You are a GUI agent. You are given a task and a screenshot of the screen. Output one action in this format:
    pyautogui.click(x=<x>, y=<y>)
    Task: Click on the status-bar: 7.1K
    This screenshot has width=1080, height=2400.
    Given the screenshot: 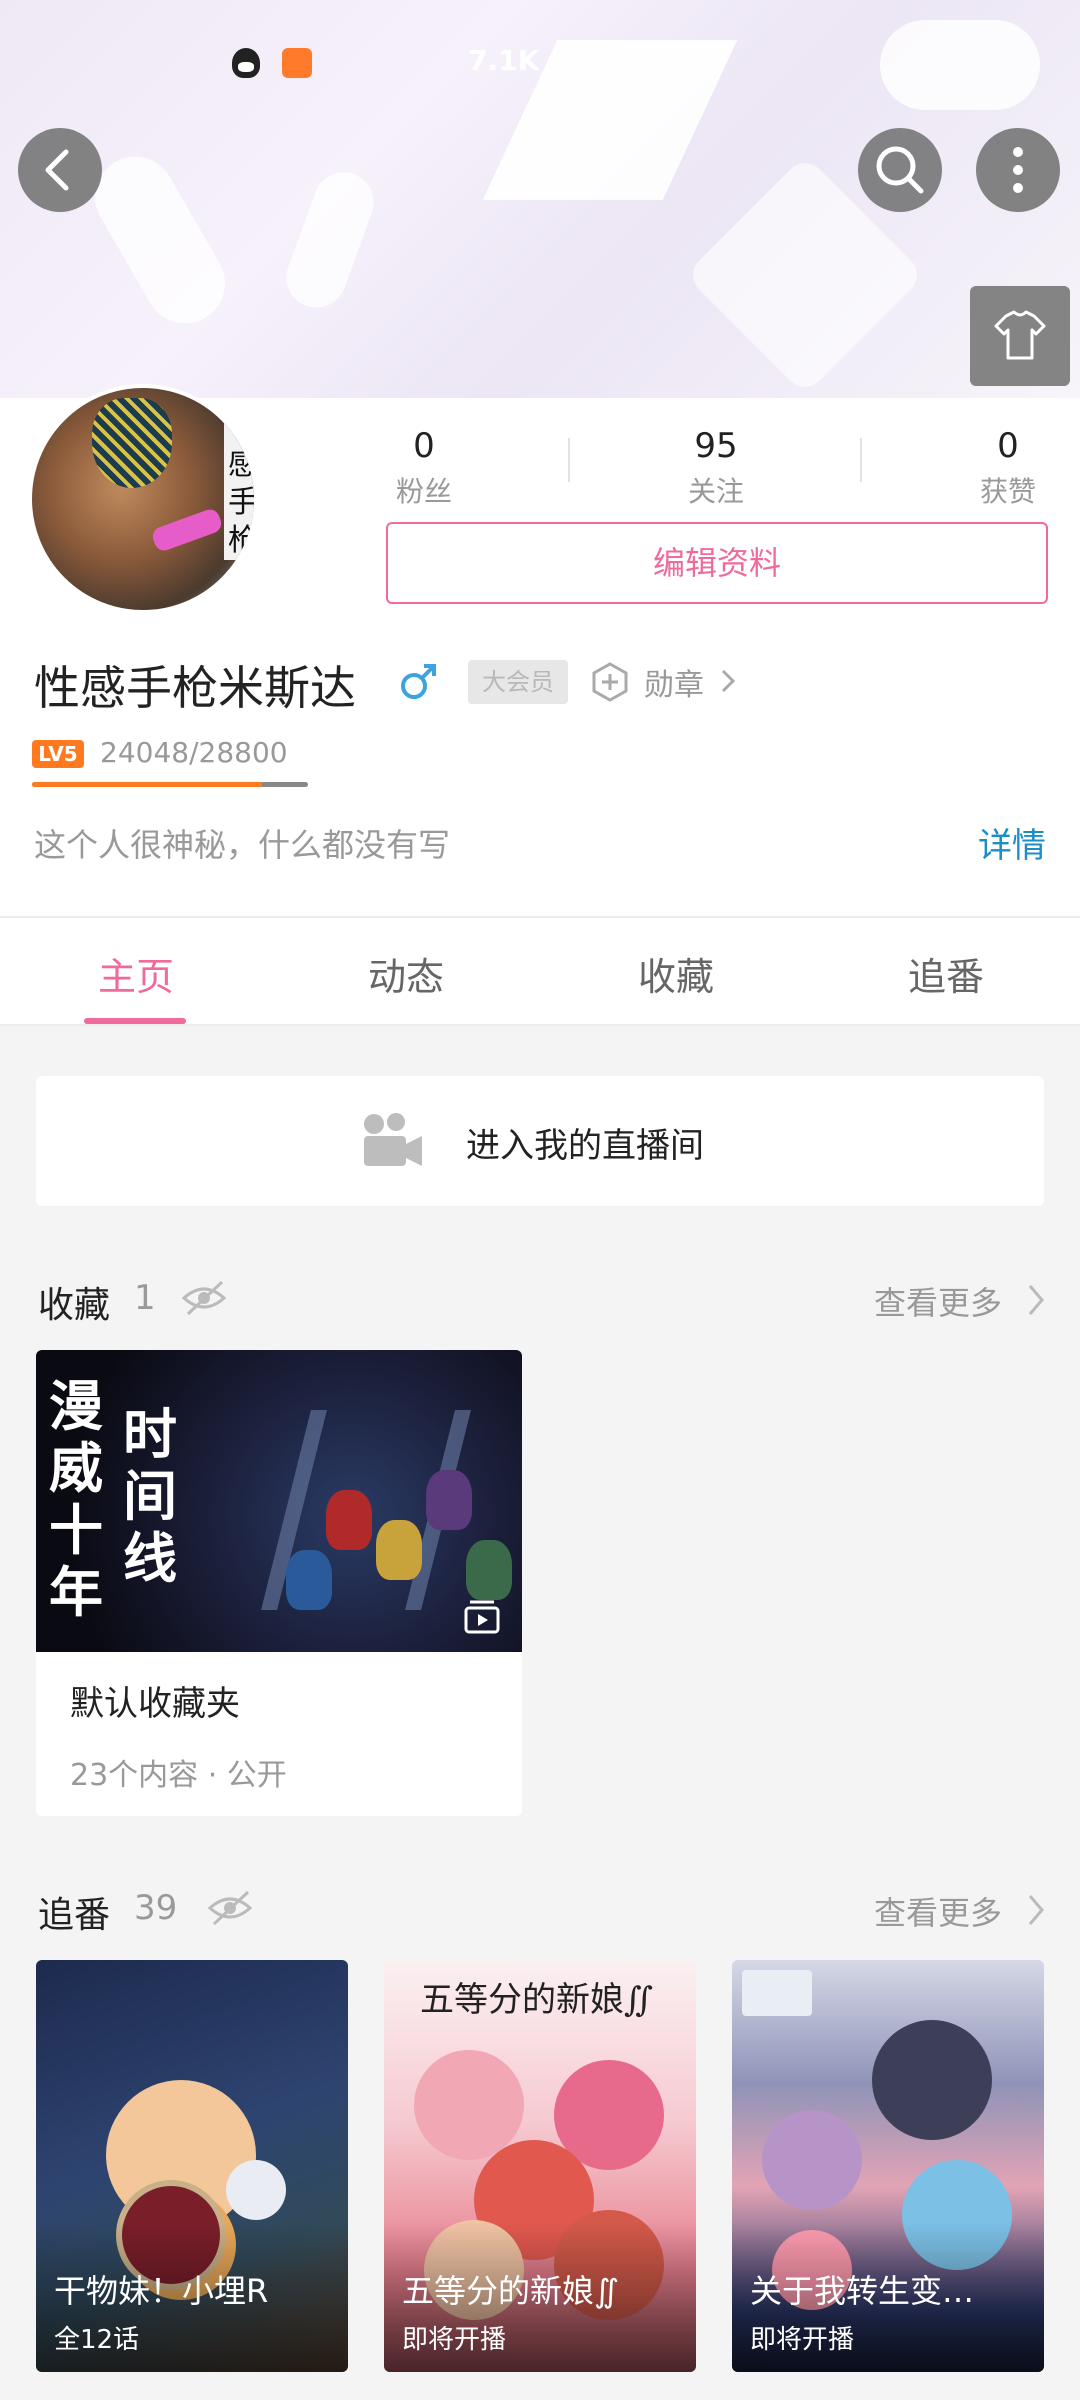 What is the action you would take?
    pyautogui.click(x=540, y=65)
    